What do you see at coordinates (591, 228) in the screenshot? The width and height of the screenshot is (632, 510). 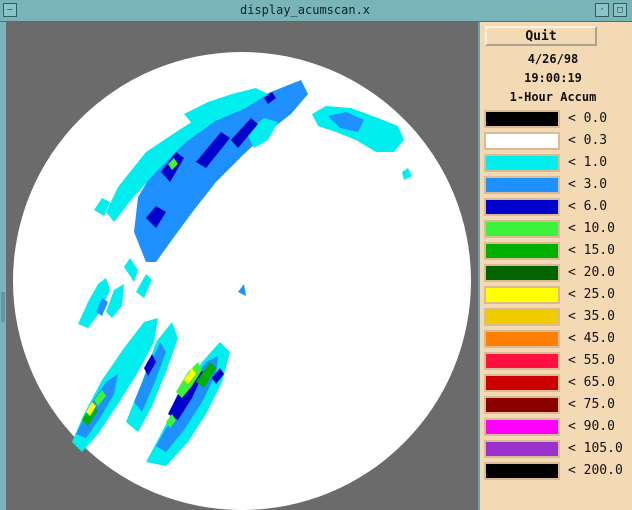 I see `legend-label: < 10.0` at bounding box center [591, 228].